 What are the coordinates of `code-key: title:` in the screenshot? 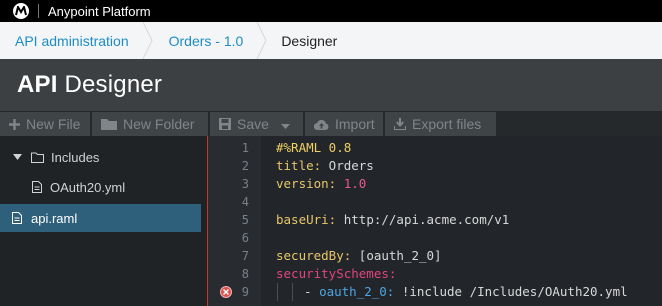 It's located at (299, 165).